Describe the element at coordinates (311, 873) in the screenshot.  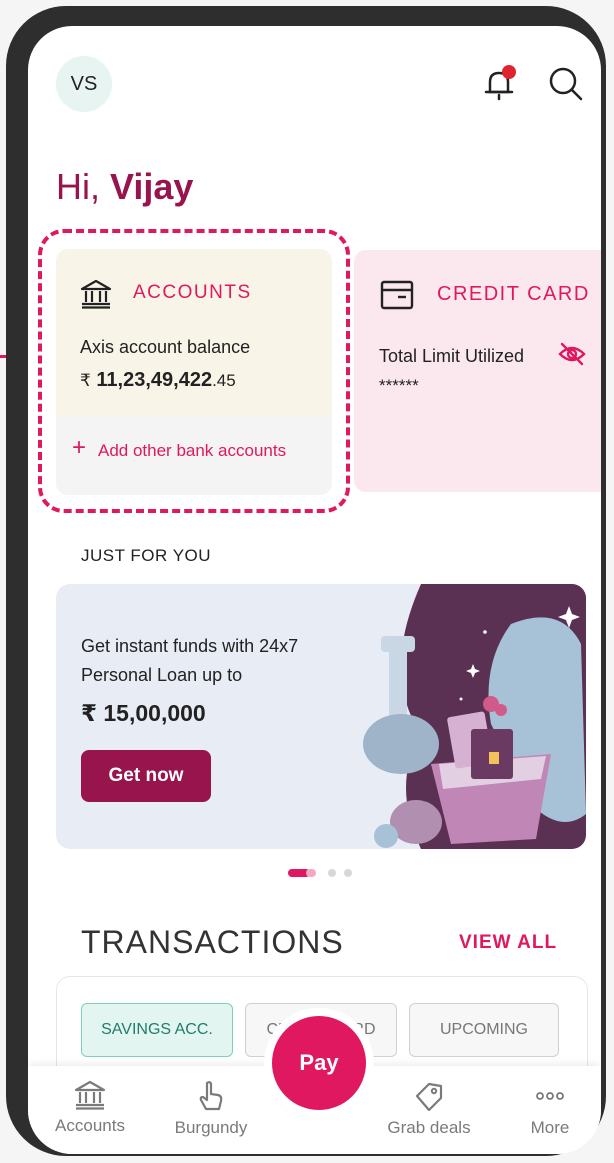
I see `carousel-dot-active-tail` at that location.